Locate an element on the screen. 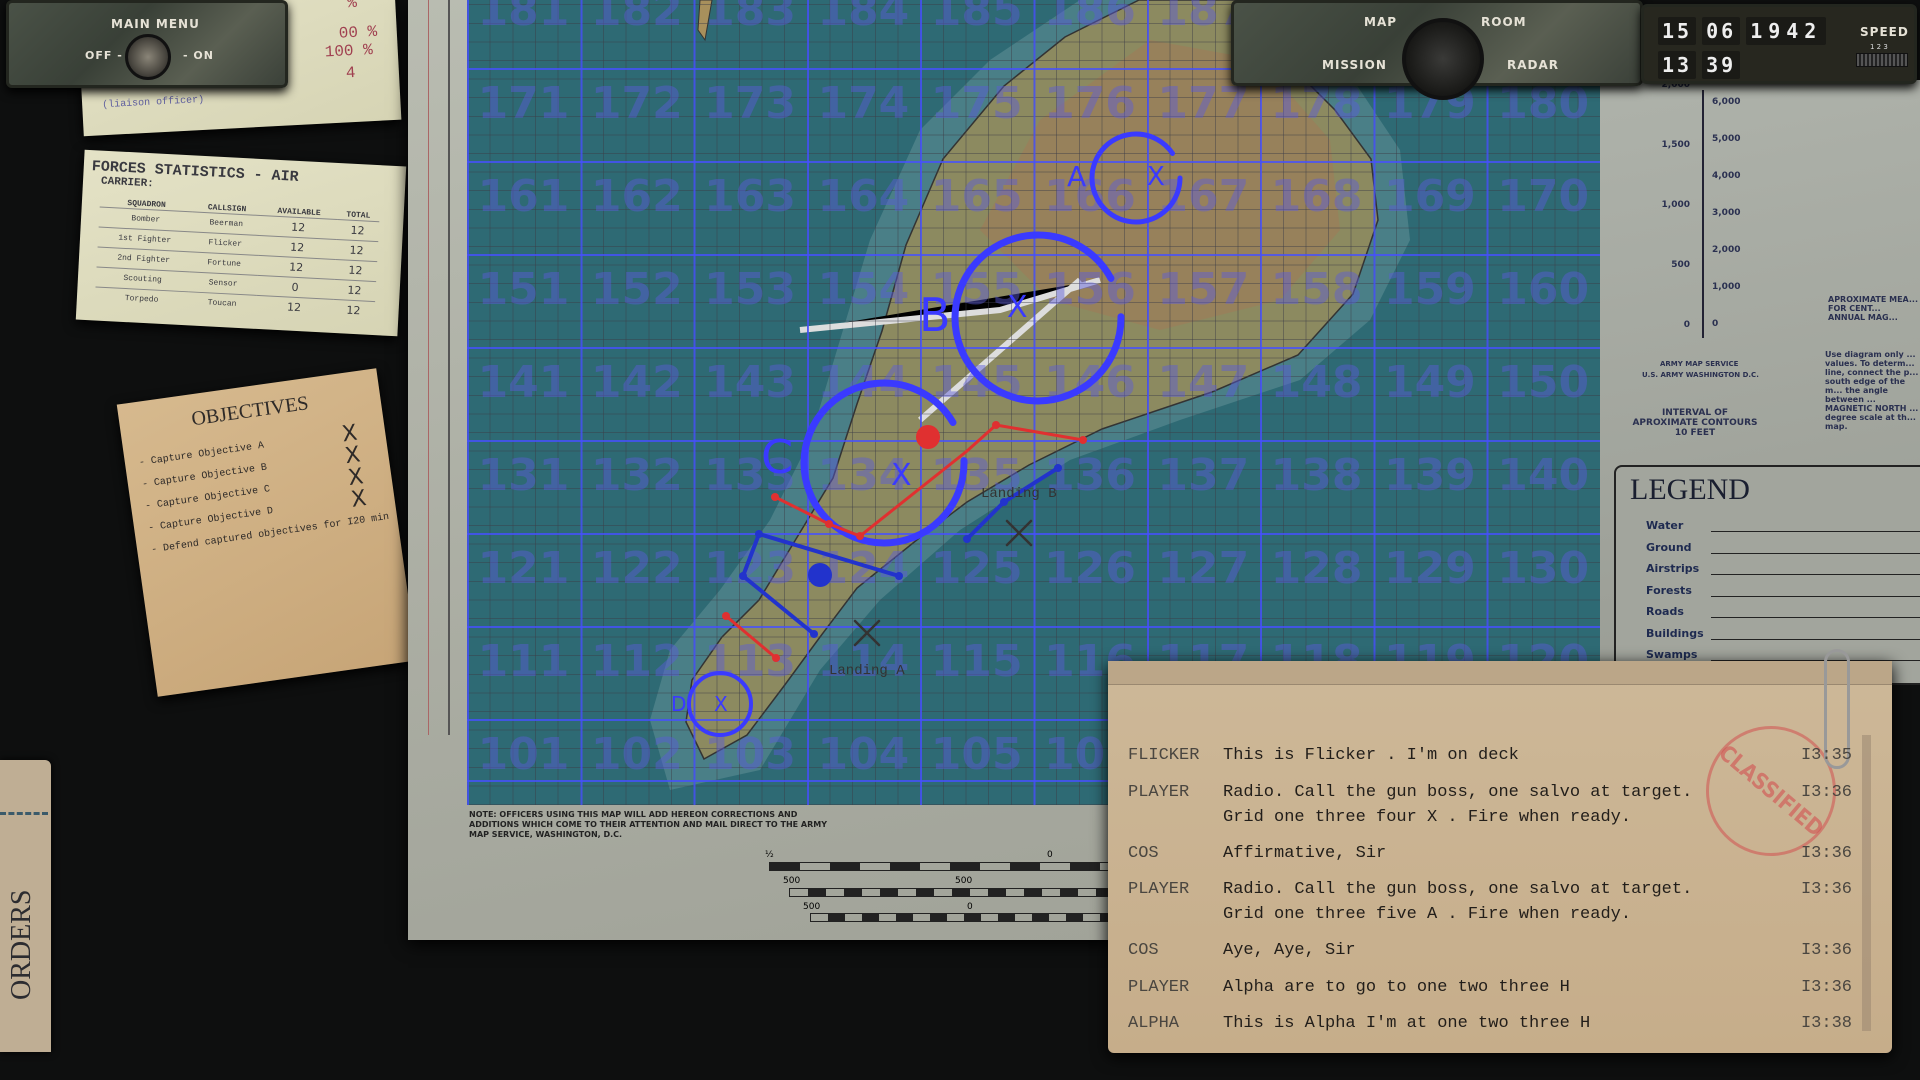  objective-c-label: C is located at coordinates (777, 457).